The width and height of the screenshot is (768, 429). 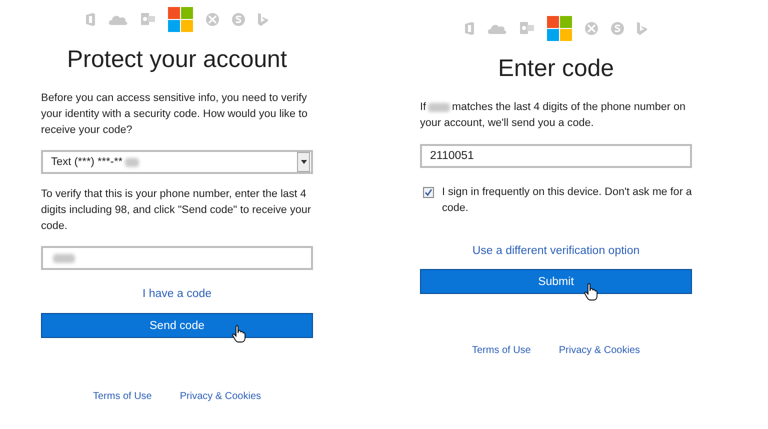 What do you see at coordinates (176, 210) in the screenshot?
I see `instructions-paragraph: To verify that this is your phone number, enter the last 4 digits including 98, and click "Send code" to receive your code.` at bounding box center [176, 210].